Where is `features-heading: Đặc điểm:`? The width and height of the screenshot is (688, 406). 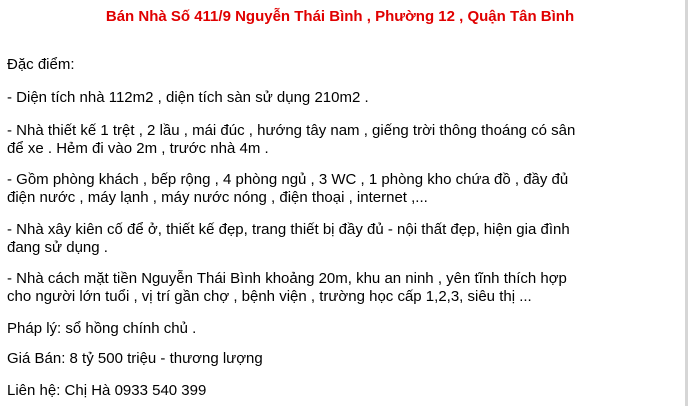
features-heading: Đặc điểm: is located at coordinates (41, 64).